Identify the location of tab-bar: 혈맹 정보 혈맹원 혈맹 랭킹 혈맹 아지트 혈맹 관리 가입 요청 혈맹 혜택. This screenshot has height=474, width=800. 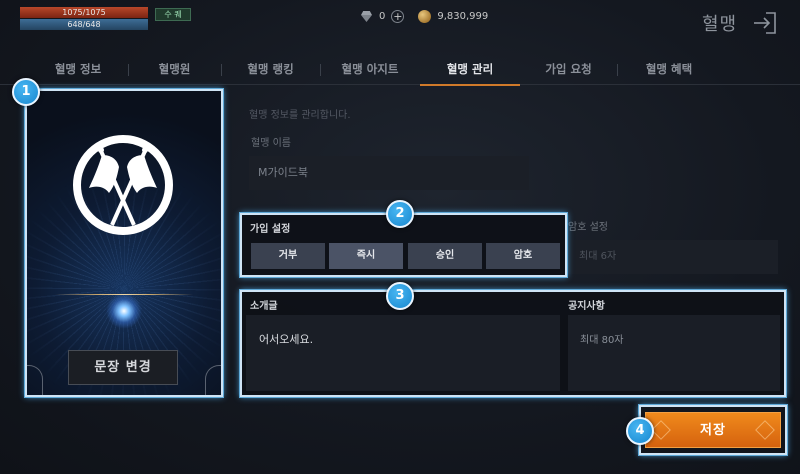
(400, 70).